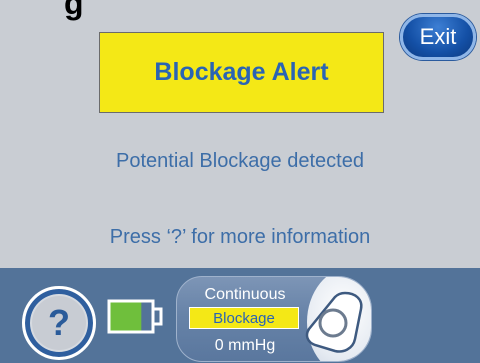  I want to click on battery-level-fill, so click(126, 316).